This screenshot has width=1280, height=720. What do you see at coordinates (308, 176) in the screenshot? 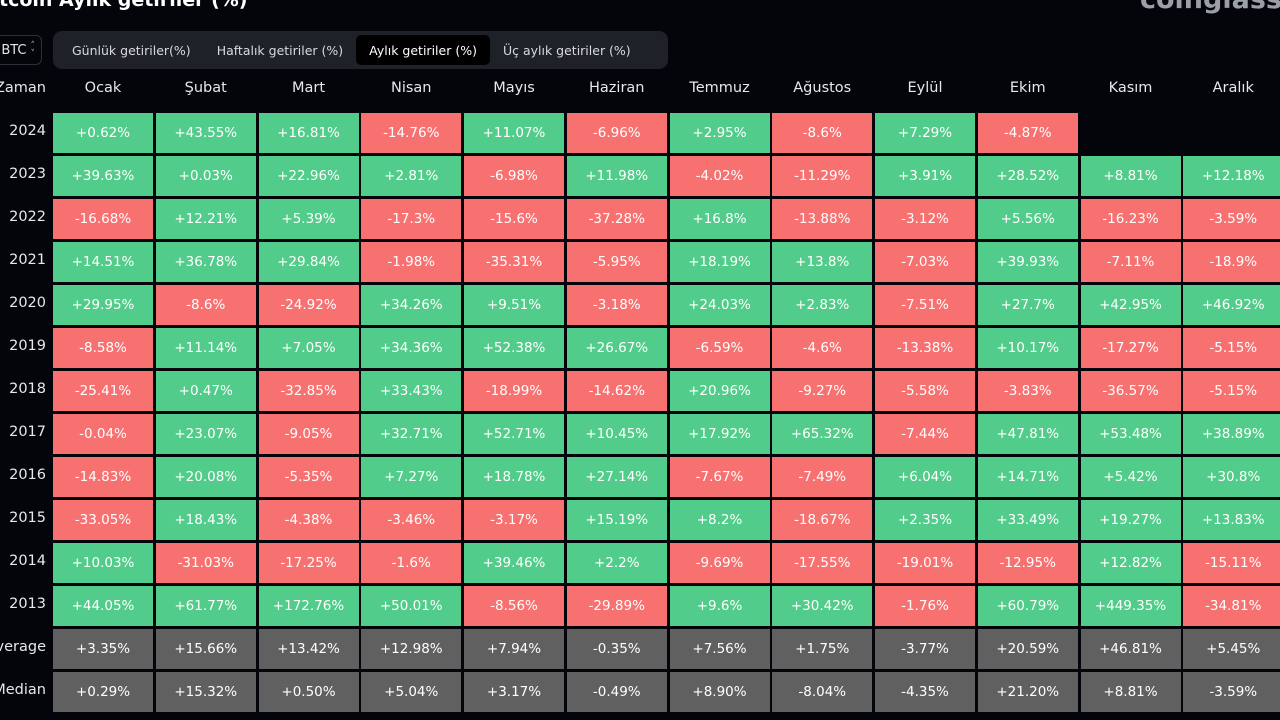
I see `return-cell: +22.96%` at bounding box center [308, 176].